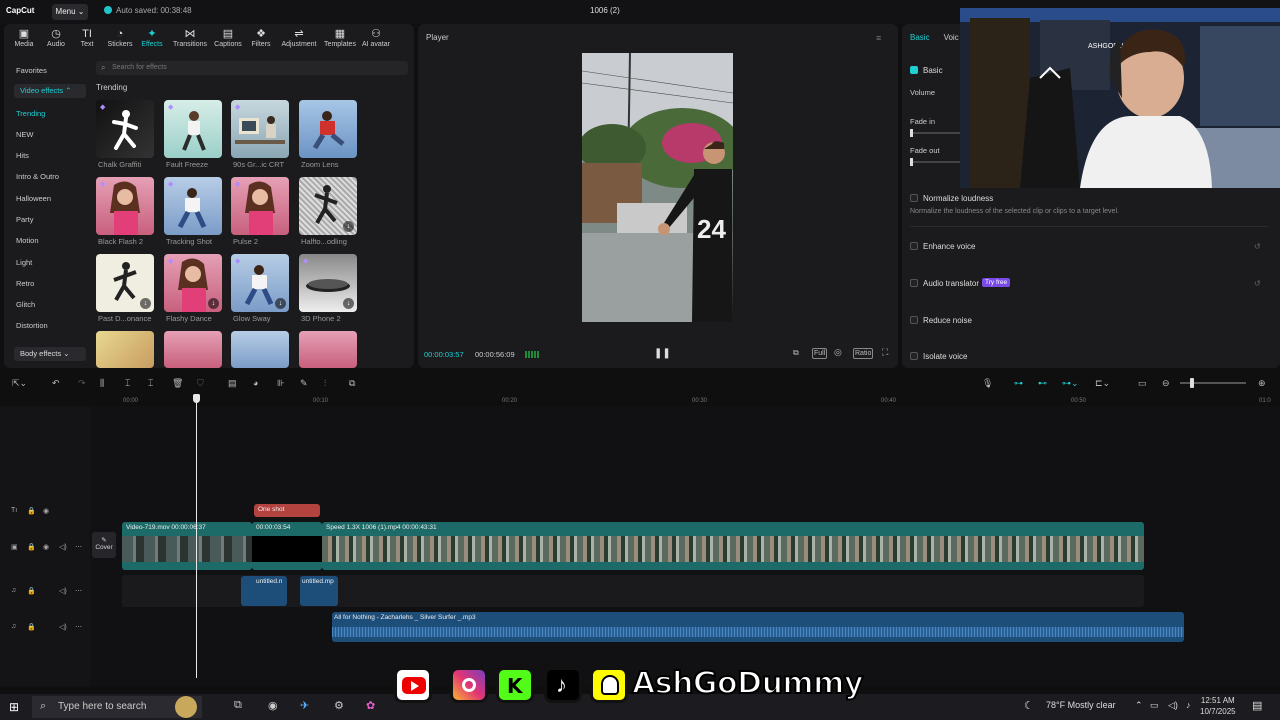 The image size is (1280, 720). Describe the element at coordinates (232, 383) in the screenshot. I see `freeze-icon: ▤` at that location.